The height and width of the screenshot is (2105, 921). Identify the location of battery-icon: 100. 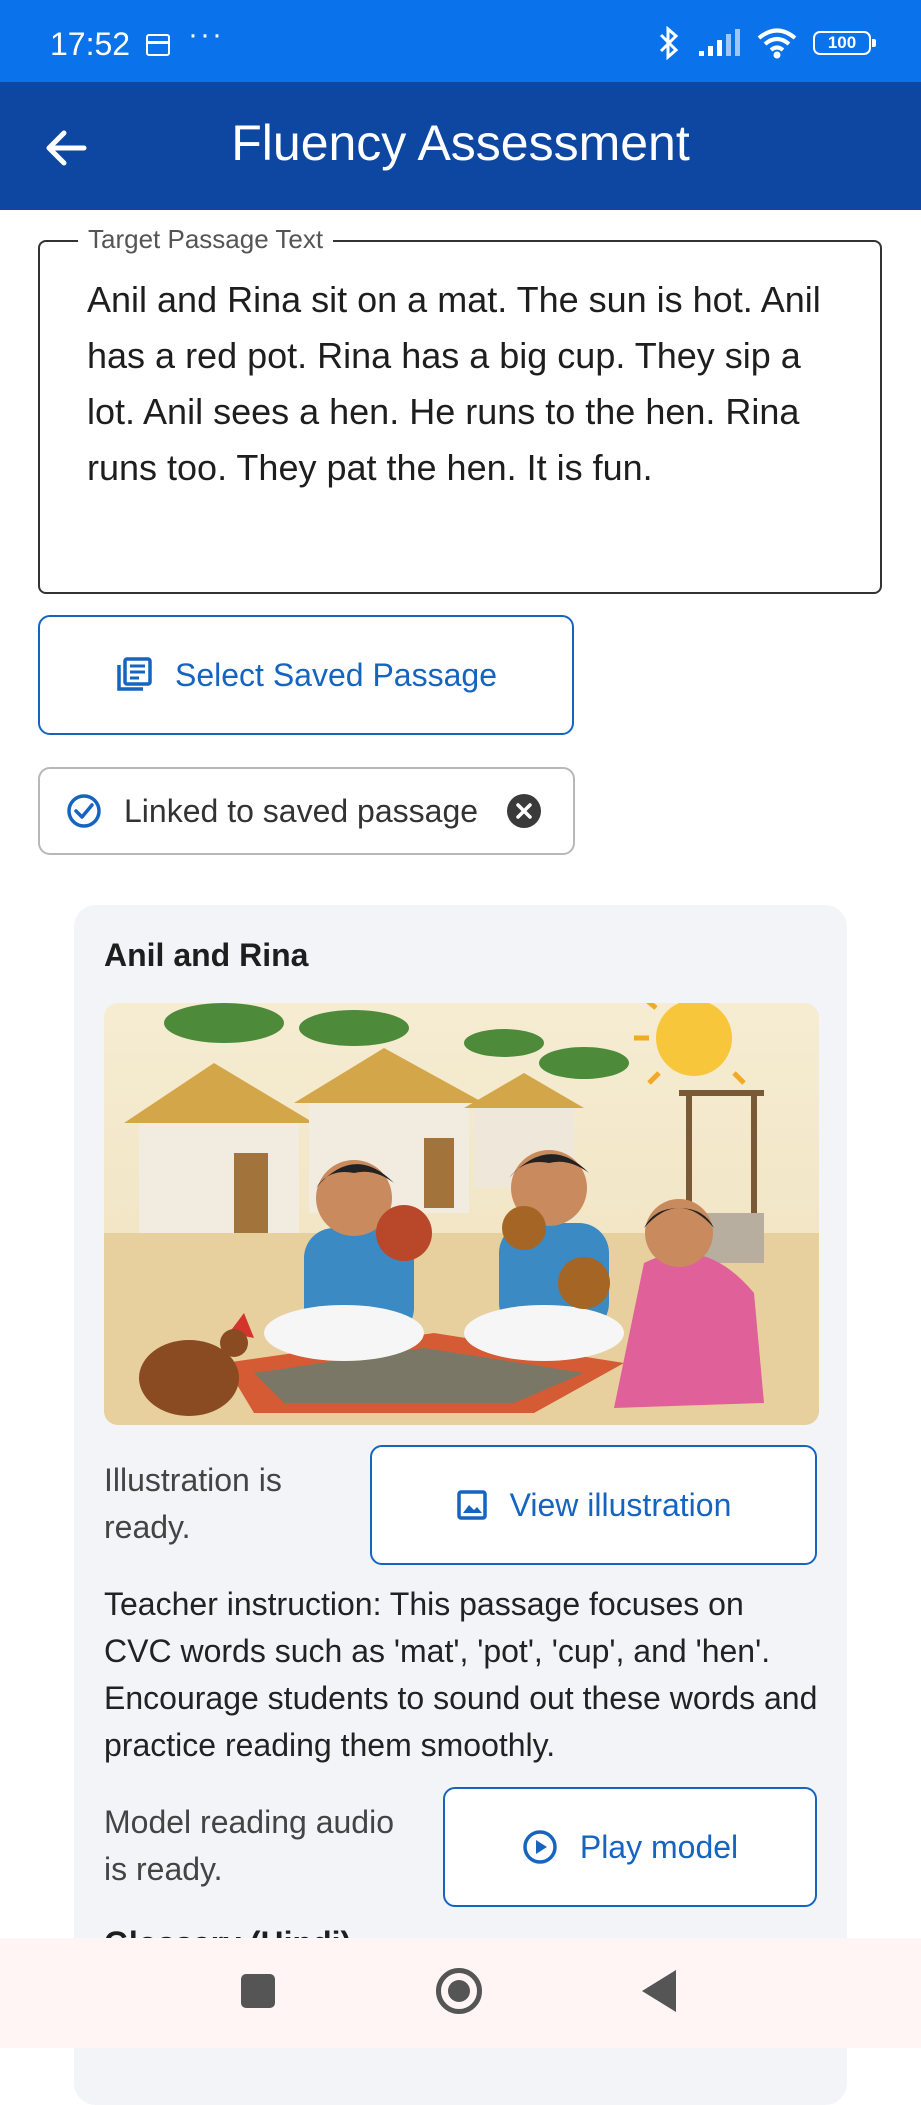
(844, 43).